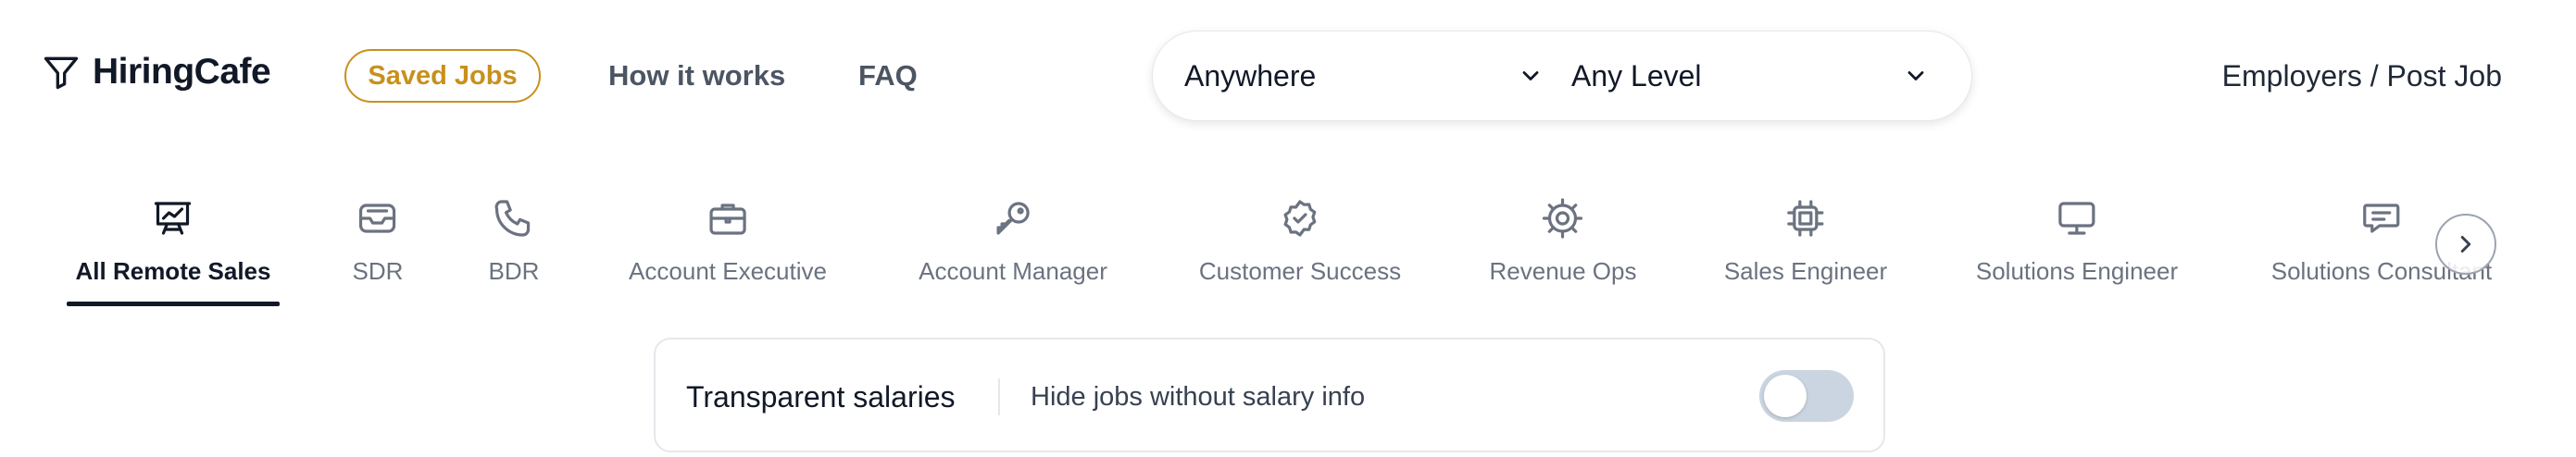 Image resolution: width=2576 pixels, height=457 pixels. What do you see at coordinates (888, 76) in the screenshot?
I see `nav-faq: FAQ` at bounding box center [888, 76].